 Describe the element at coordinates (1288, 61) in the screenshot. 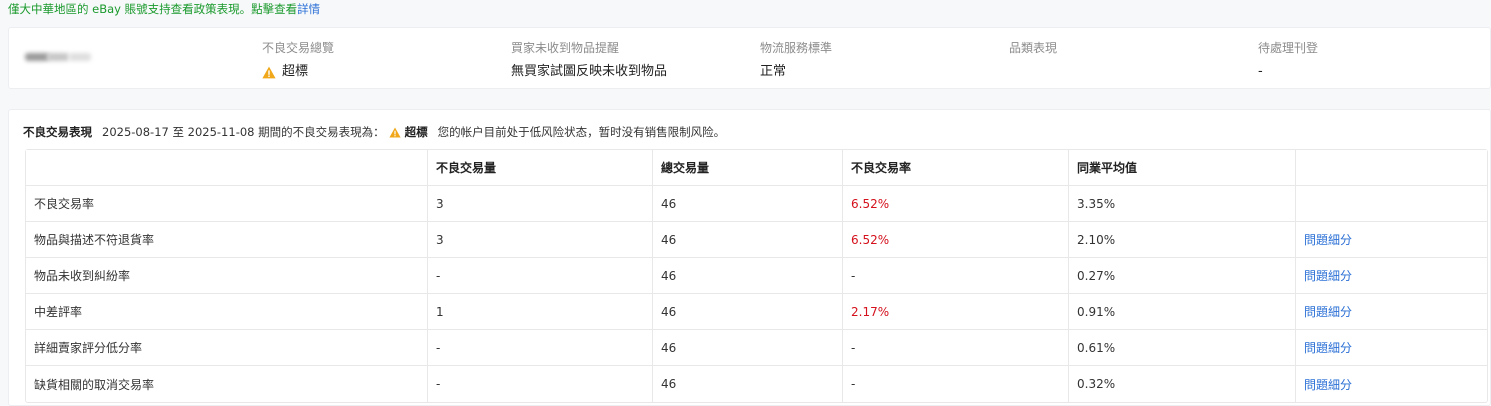

I see `summary-col-pending-listings: 待處理刊登 -` at that location.